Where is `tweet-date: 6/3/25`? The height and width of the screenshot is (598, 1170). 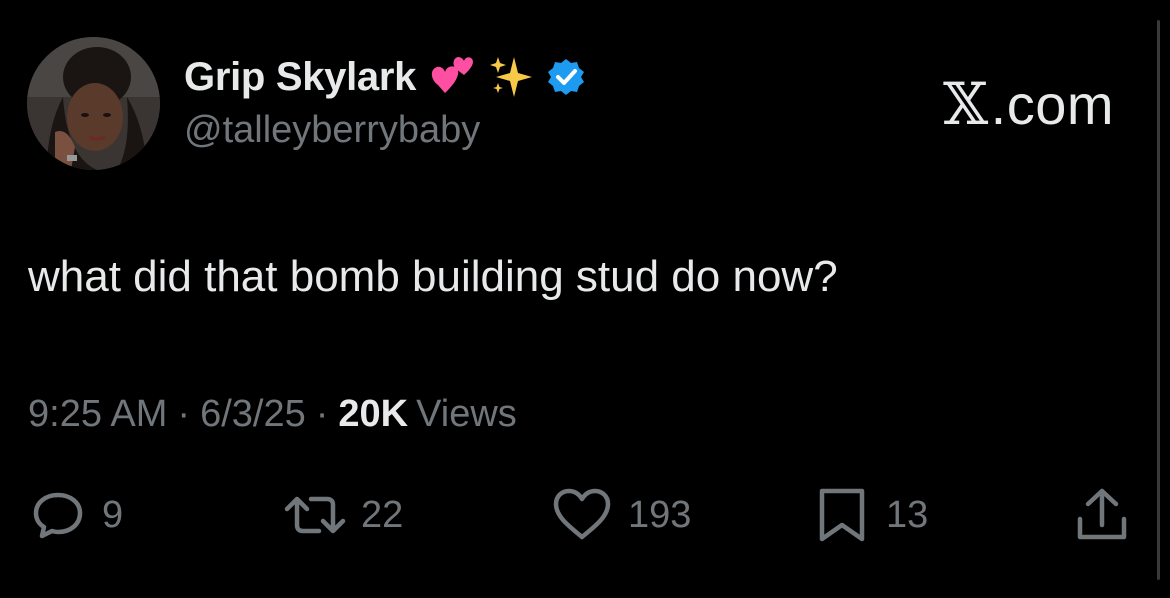 tweet-date: 6/3/25 is located at coordinates (253, 414).